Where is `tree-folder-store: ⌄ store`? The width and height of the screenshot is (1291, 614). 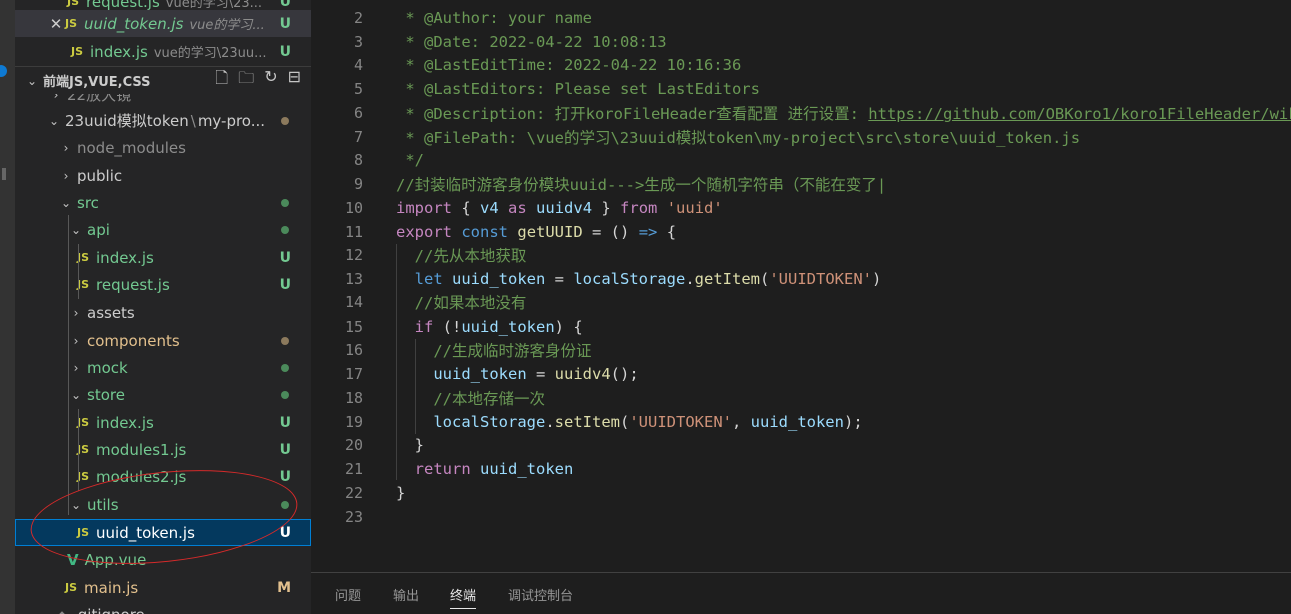
tree-folder-store: ⌄ store is located at coordinates (163, 394).